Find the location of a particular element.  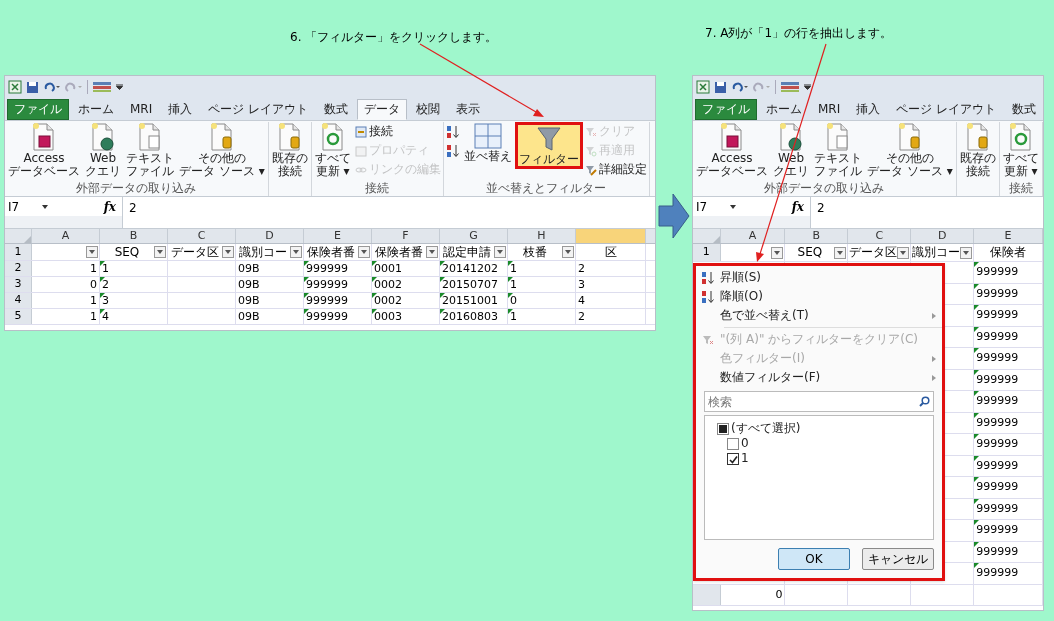

formula-text: 2 is located at coordinates (132, 208).